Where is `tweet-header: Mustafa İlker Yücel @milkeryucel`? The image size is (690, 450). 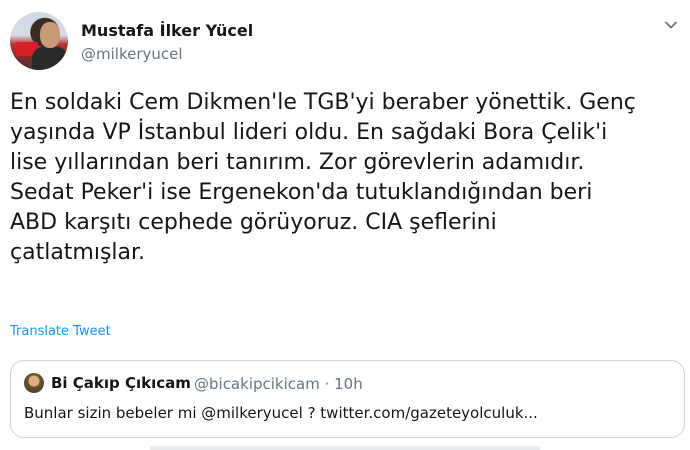
tweet-header: Mustafa İlker Yücel @milkeryucel is located at coordinates (345, 42).